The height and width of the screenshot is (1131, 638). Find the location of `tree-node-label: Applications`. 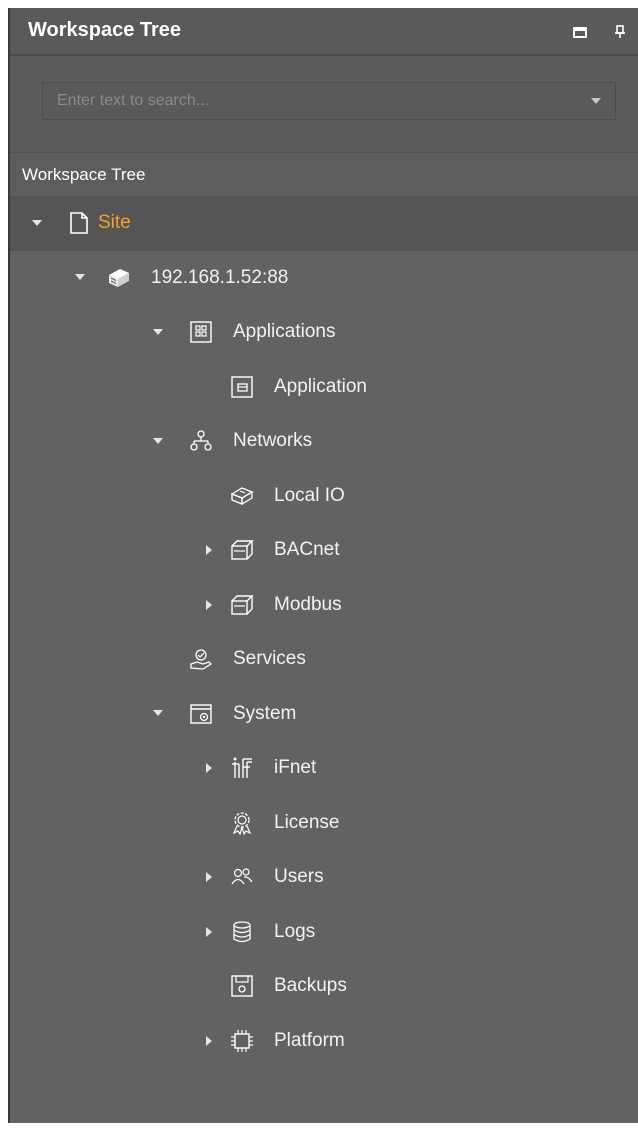

tree-node-label: Applications is located at coordinates (284, 331).